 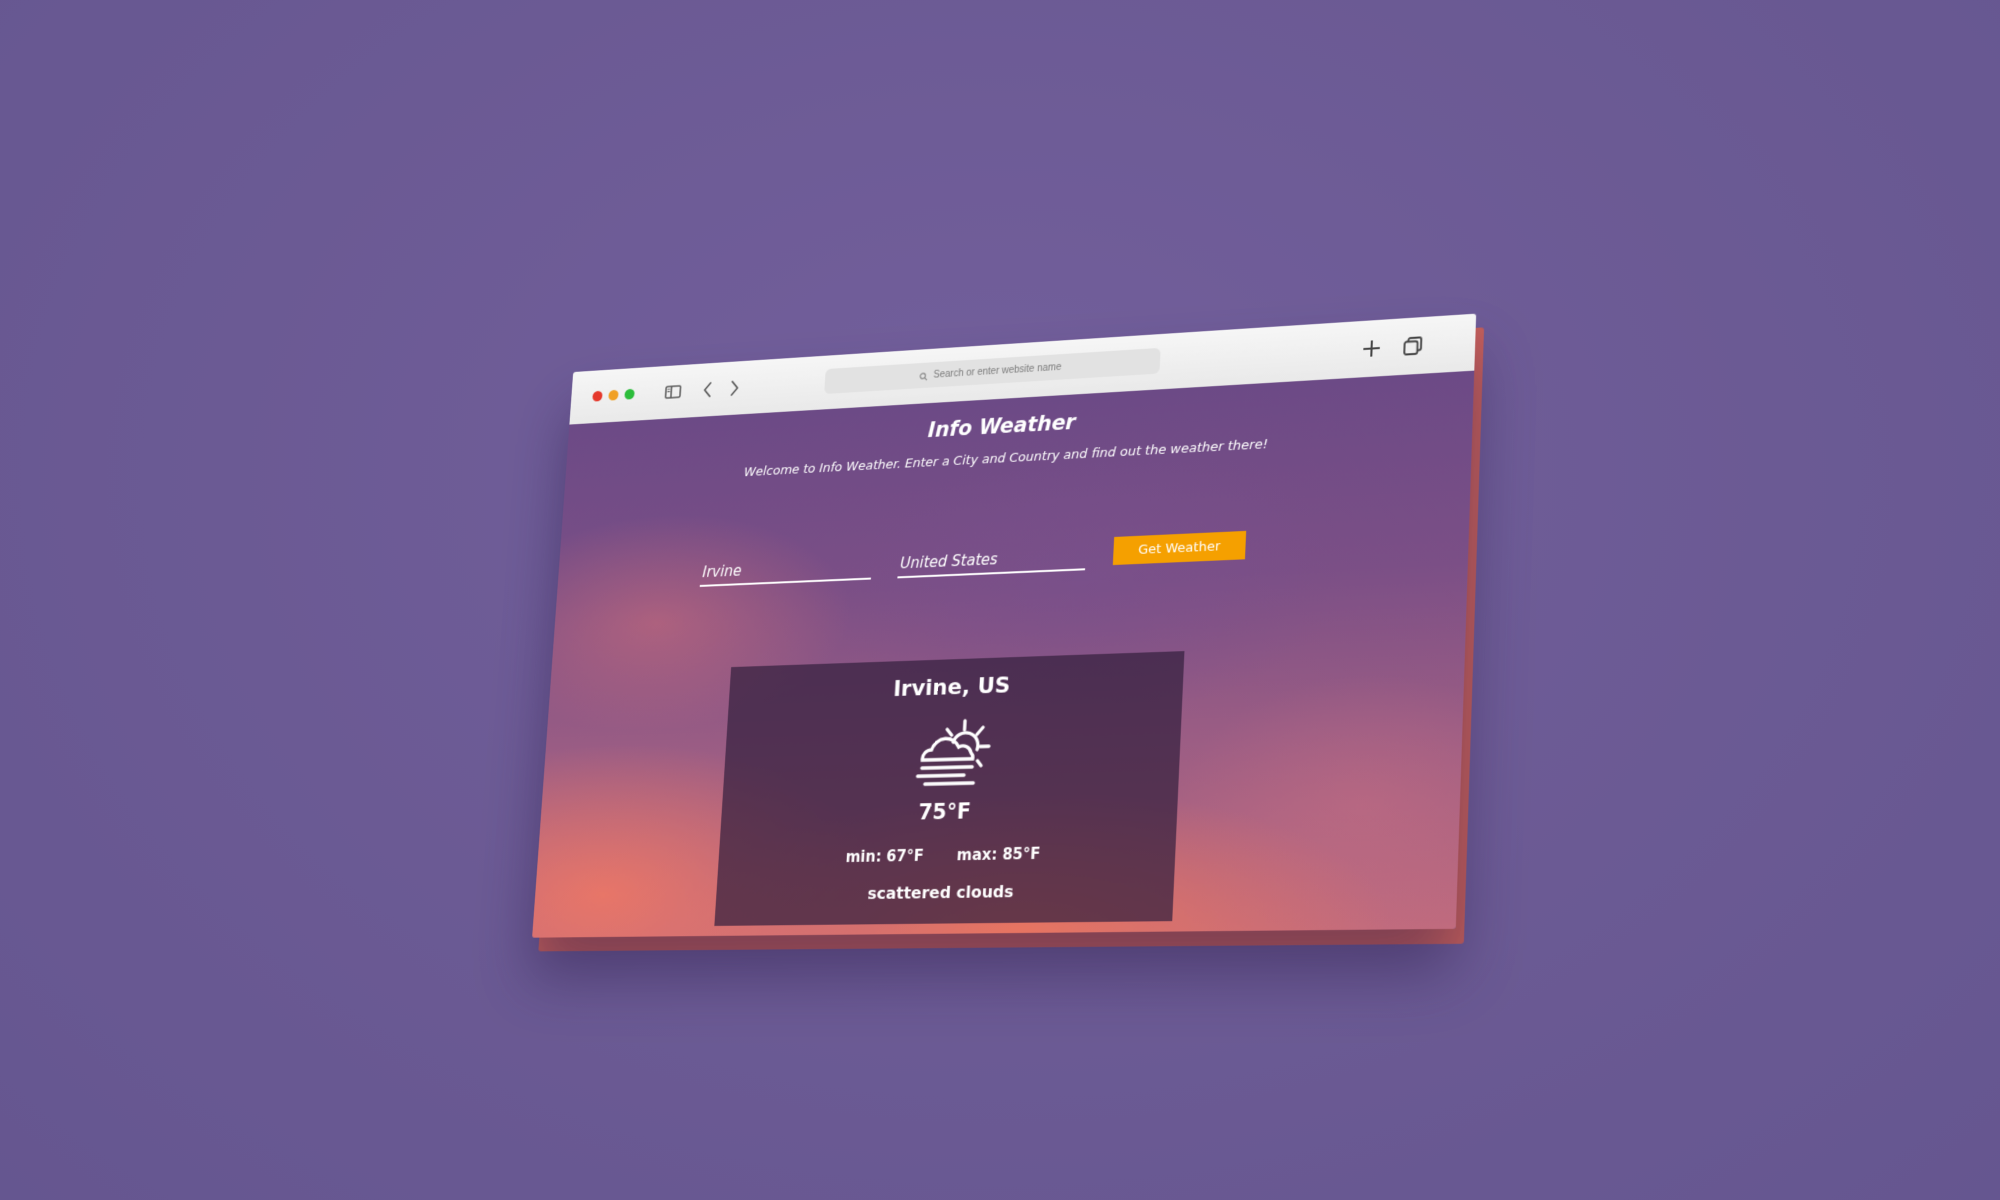 I want to click on tabs-icon, so click(x=1413, y=346).